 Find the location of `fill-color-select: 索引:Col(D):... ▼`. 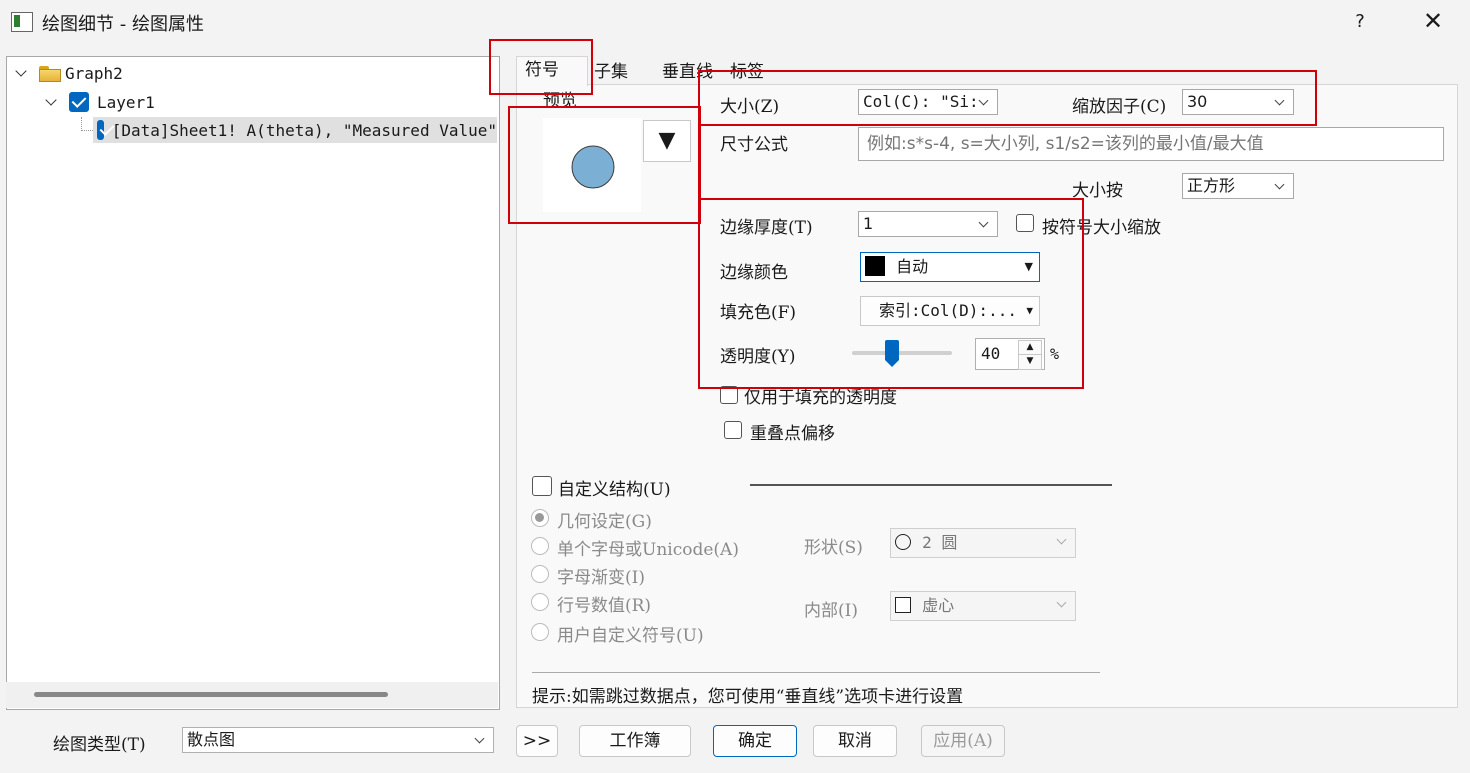

fill-color-select: 索引:Col(D):... ▼ is located at coordinates (950, 311).